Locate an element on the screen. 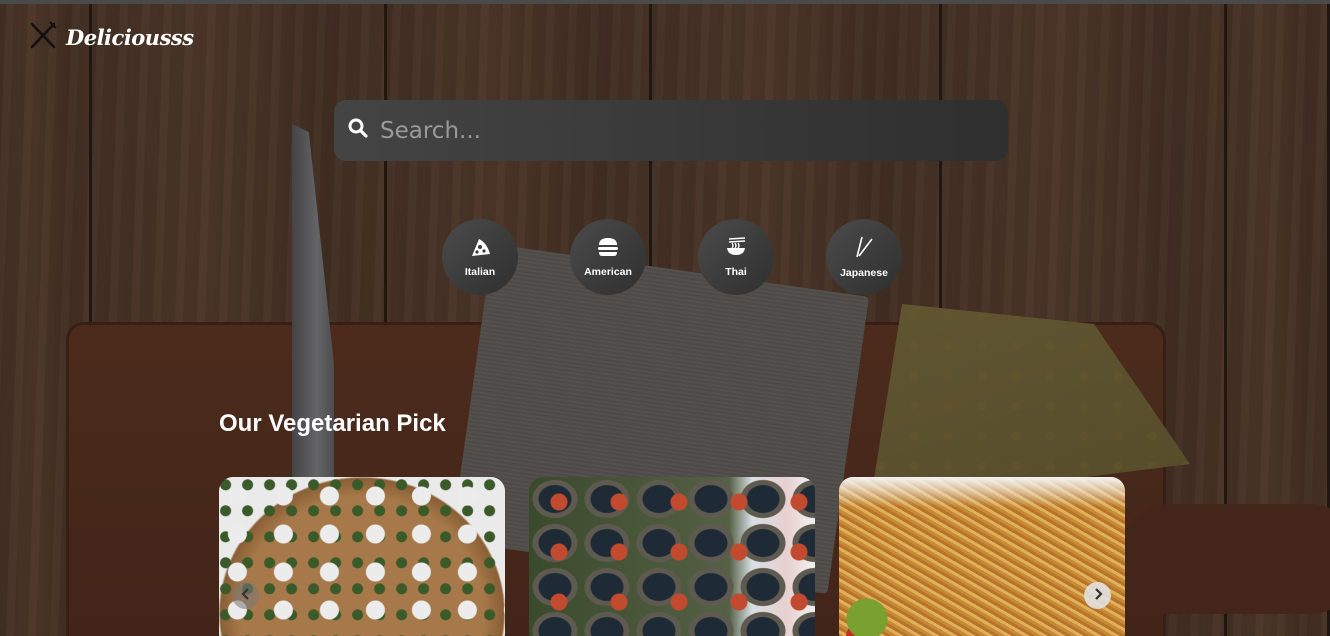  category-thai: Thai is located at coordinates (736, 257).